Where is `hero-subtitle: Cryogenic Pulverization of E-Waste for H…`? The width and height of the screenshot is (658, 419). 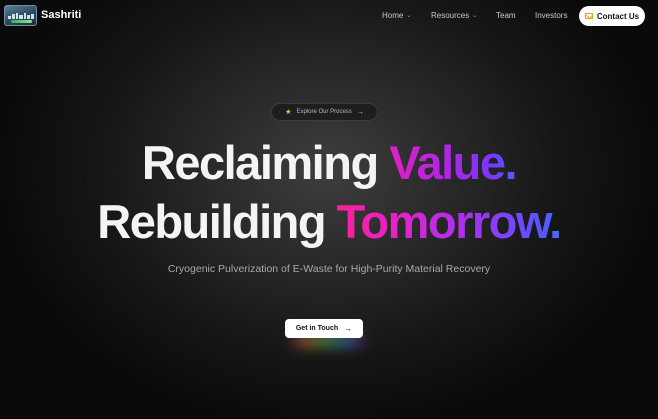 hero-subtitle: Cryogenic Pulverization of E-Waste for H… is located at coordinates (329, 269).